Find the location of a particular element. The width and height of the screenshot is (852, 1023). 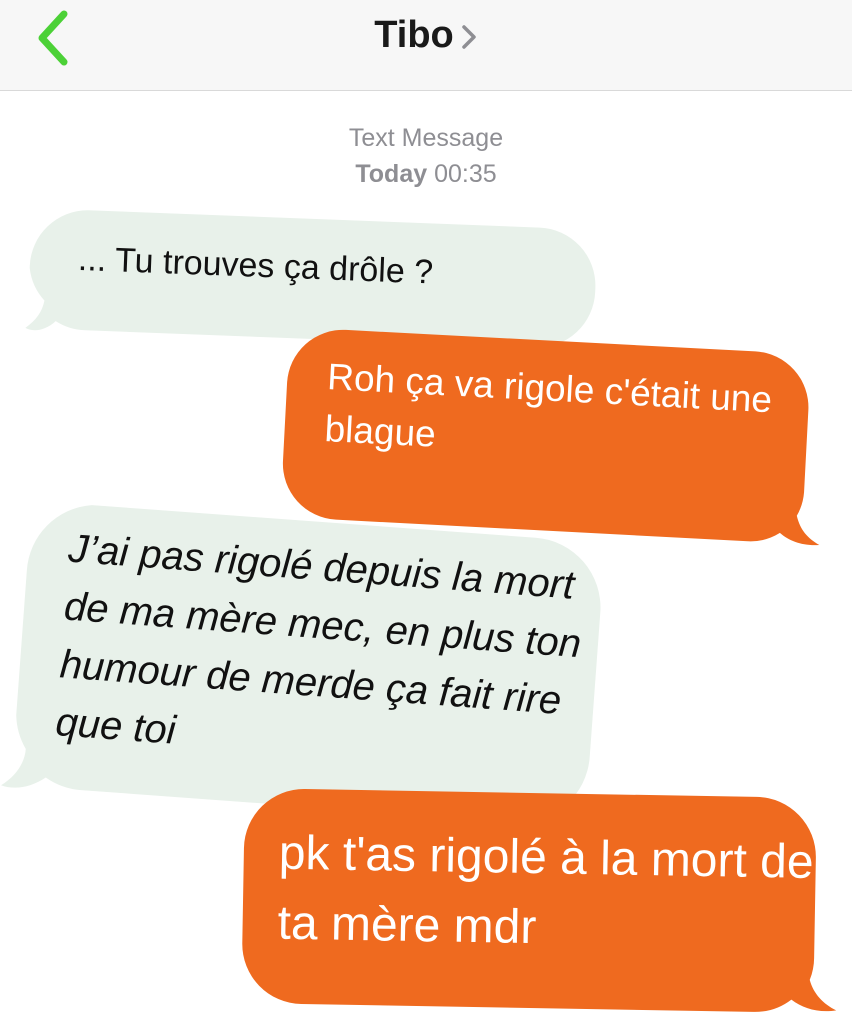

service-label: Text Message is located at coordinates (426, 138).